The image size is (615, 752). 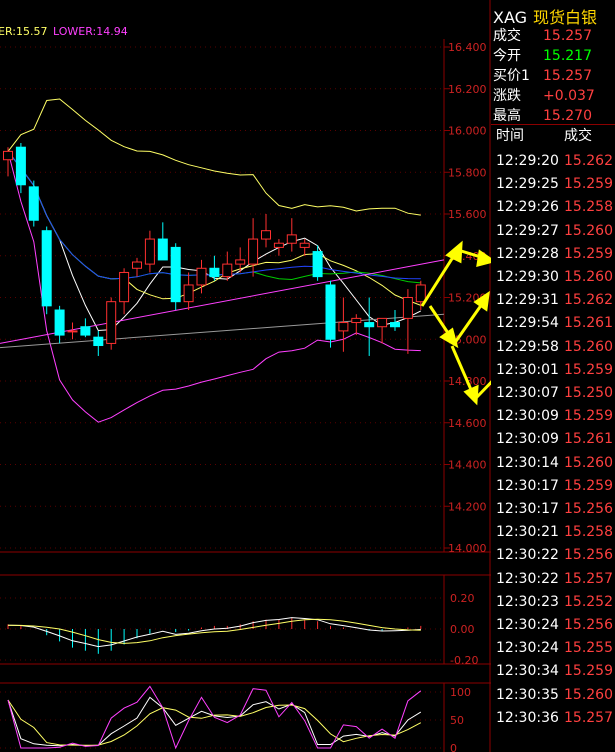 I want to click on tick-row: 12:29:54 15.261, so click(x=553, y=323).